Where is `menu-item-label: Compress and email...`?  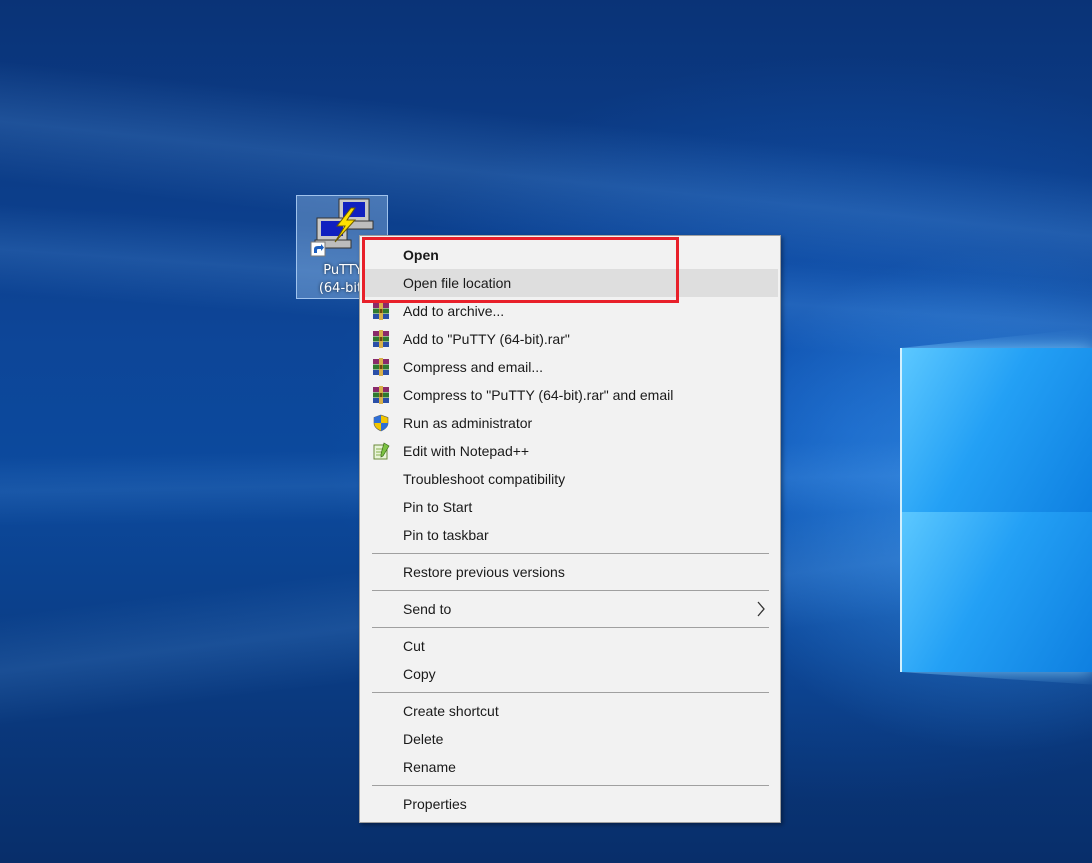
menu-item-label: Compress and email... is located at coordinates (473, 367).